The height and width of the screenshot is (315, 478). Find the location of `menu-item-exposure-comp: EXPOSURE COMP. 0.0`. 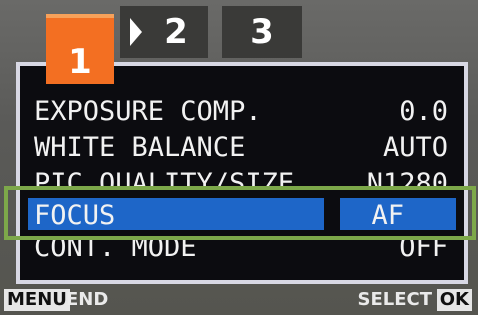

menu-item-exposure-comp: EXPOSURE COMP. 0.0 is located at coordinates (242, 114).